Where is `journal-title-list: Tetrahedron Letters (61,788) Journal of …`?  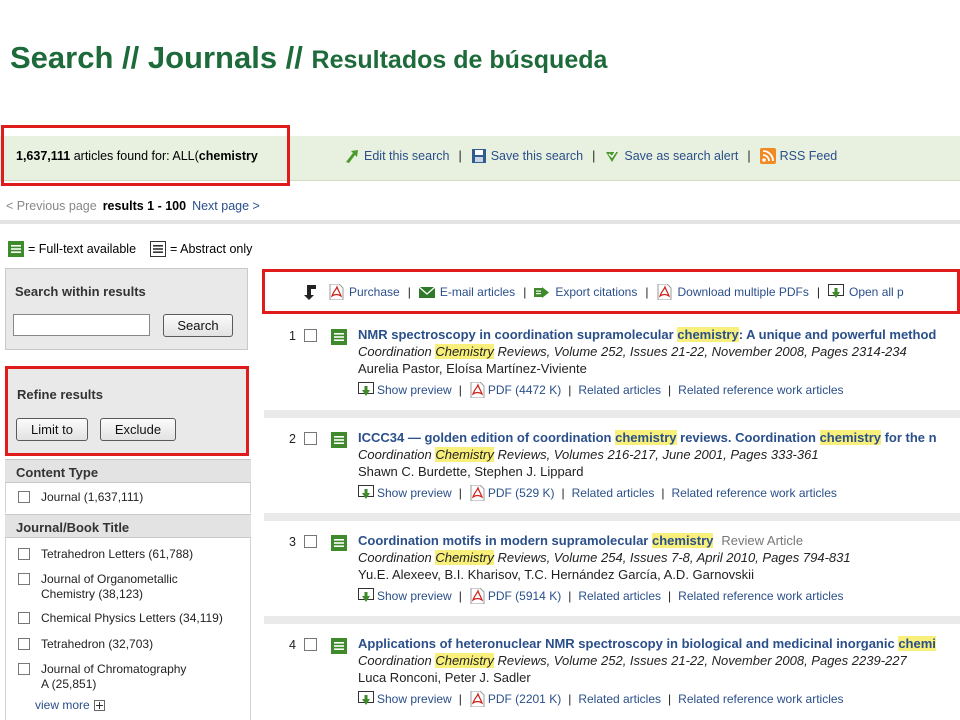 journal-title-list: Tetrahedron Letters (61,788) Journal of … is located at coordinates (128, 629).